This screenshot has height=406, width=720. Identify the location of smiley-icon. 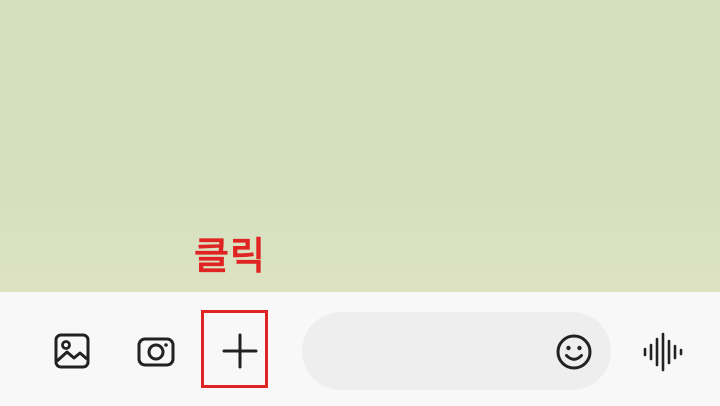
(574, 352).